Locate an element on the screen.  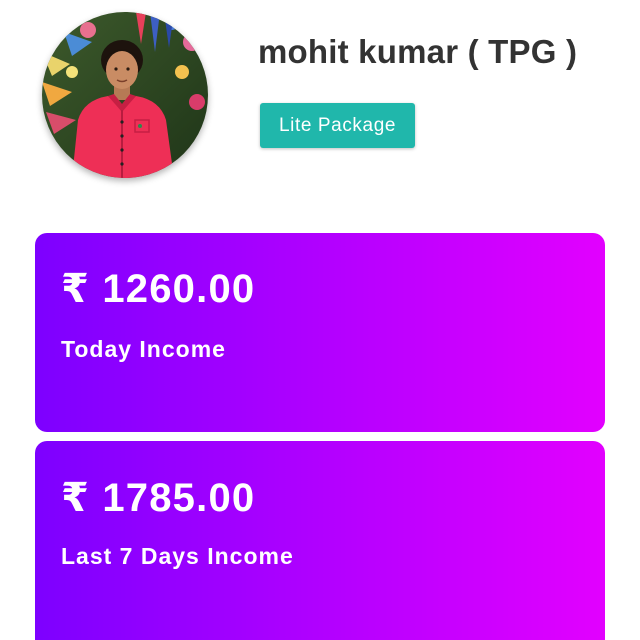
today-income-amount: ₹ 1260.00 is located at coordinates (158, 289).